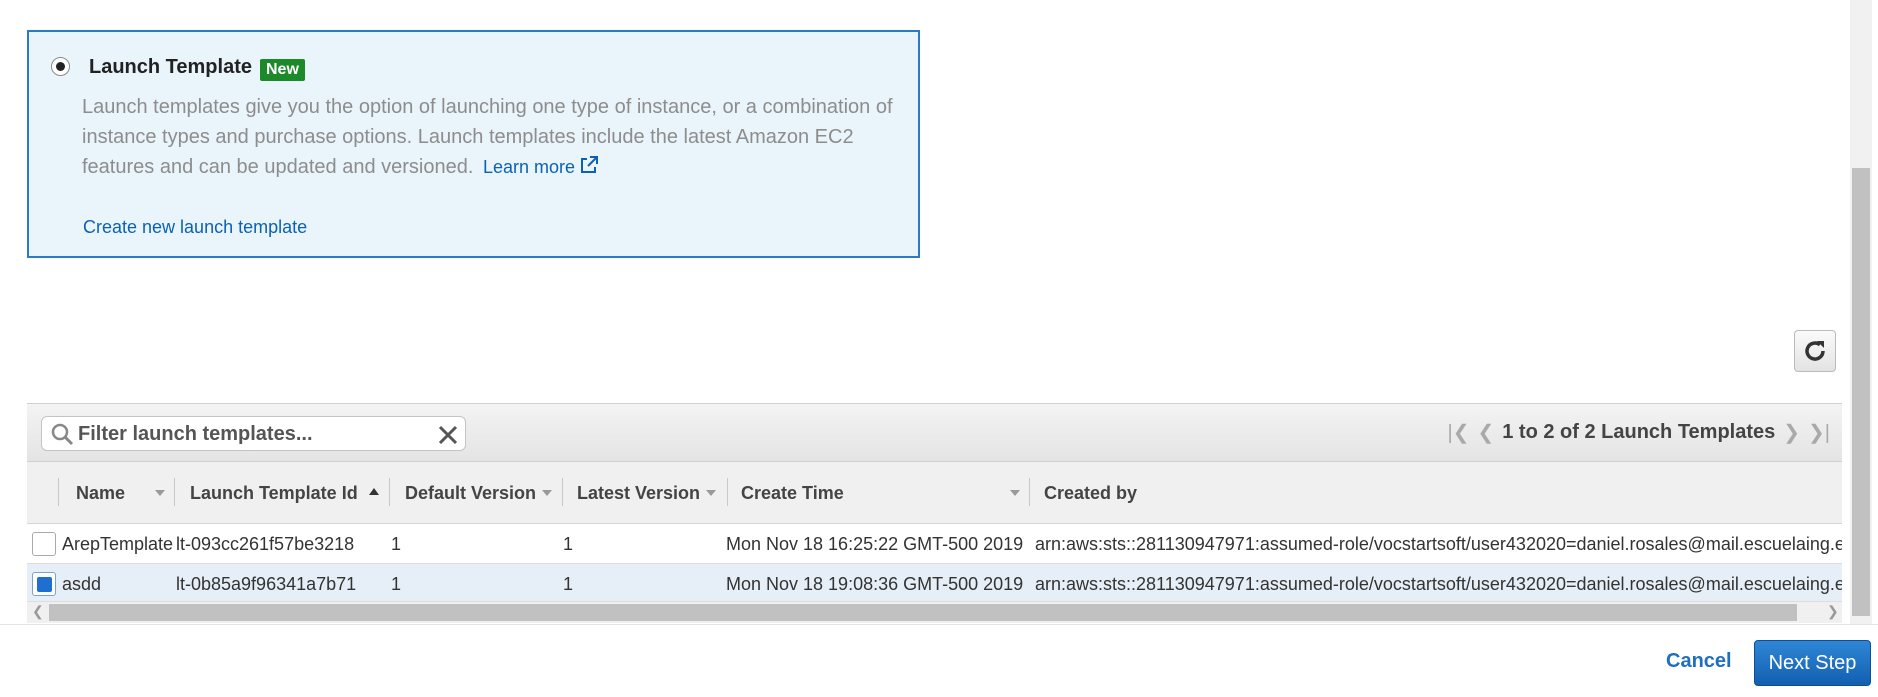 The width and height of the screenshot is (1878, 697). What do you see at coordinates (38, 611) in the screenshot?
I see `scroll-left-icon: ❮` at bounding box center [38, 611].